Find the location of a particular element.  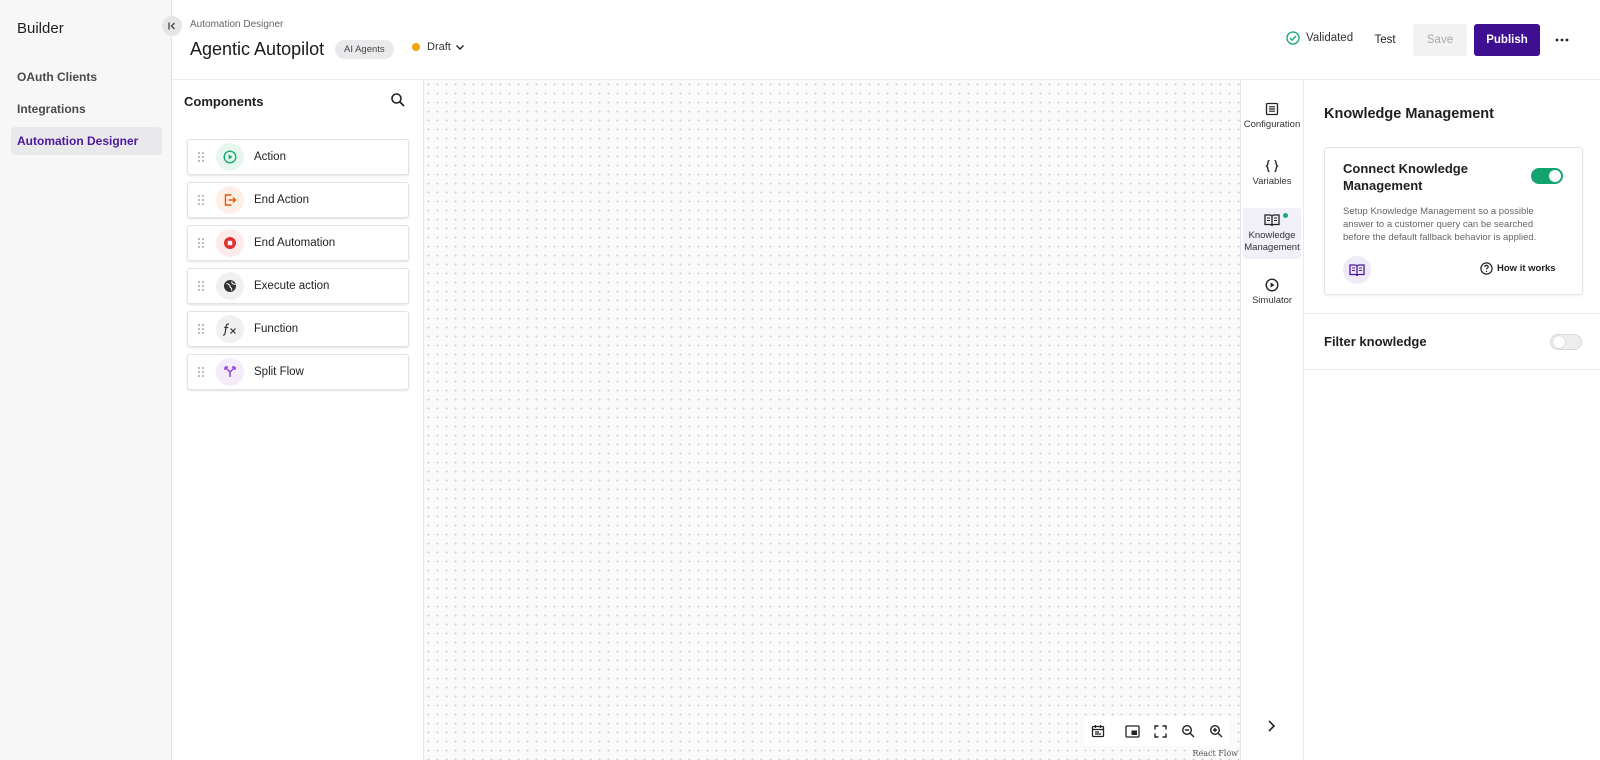

fullscreen-icon is located at coordinates (1160, 731).